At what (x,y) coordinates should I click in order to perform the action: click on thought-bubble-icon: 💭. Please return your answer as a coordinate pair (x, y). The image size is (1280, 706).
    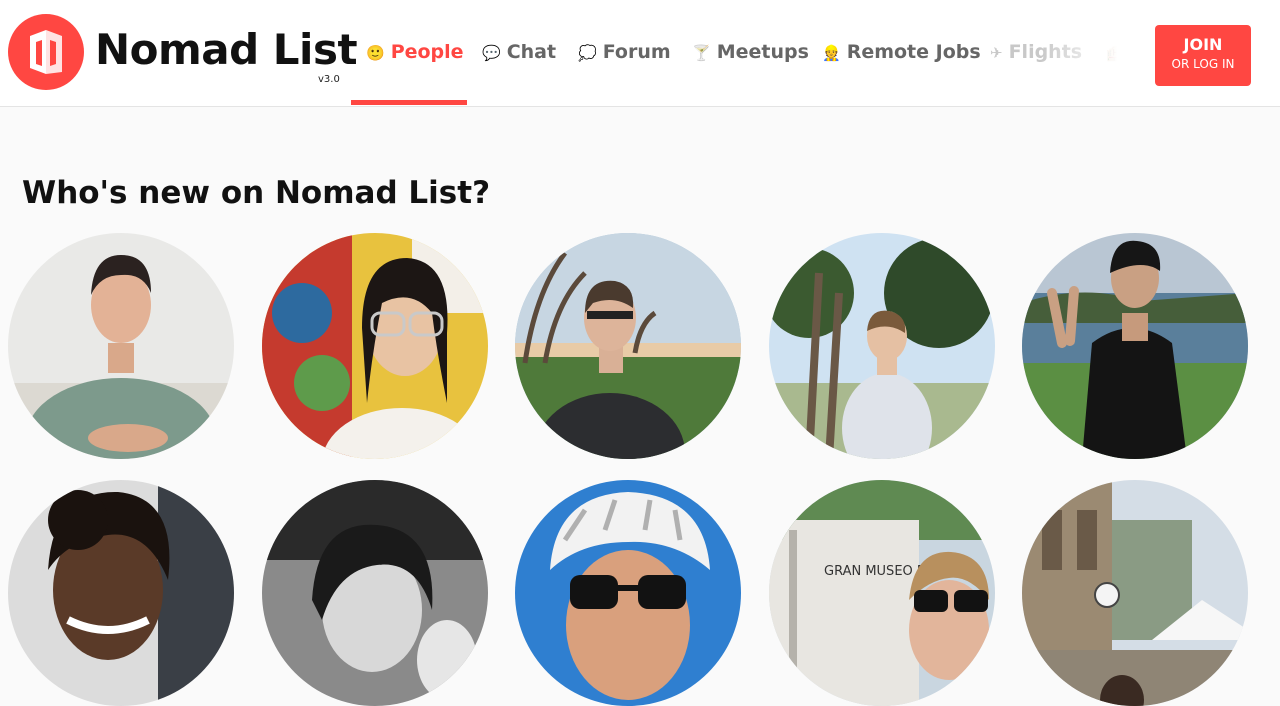
    Looking at the image, I should click on (587, 53).